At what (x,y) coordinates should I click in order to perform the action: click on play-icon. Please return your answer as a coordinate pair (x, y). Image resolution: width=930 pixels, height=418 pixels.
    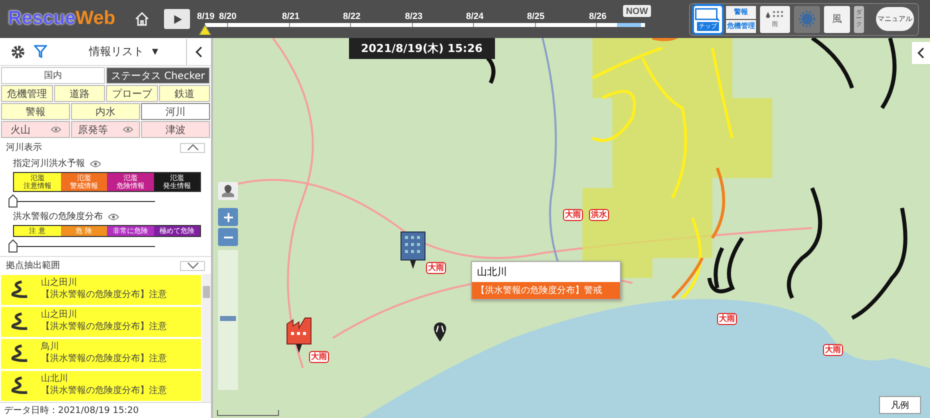
    Looking at the image, I should click on (177, 19).